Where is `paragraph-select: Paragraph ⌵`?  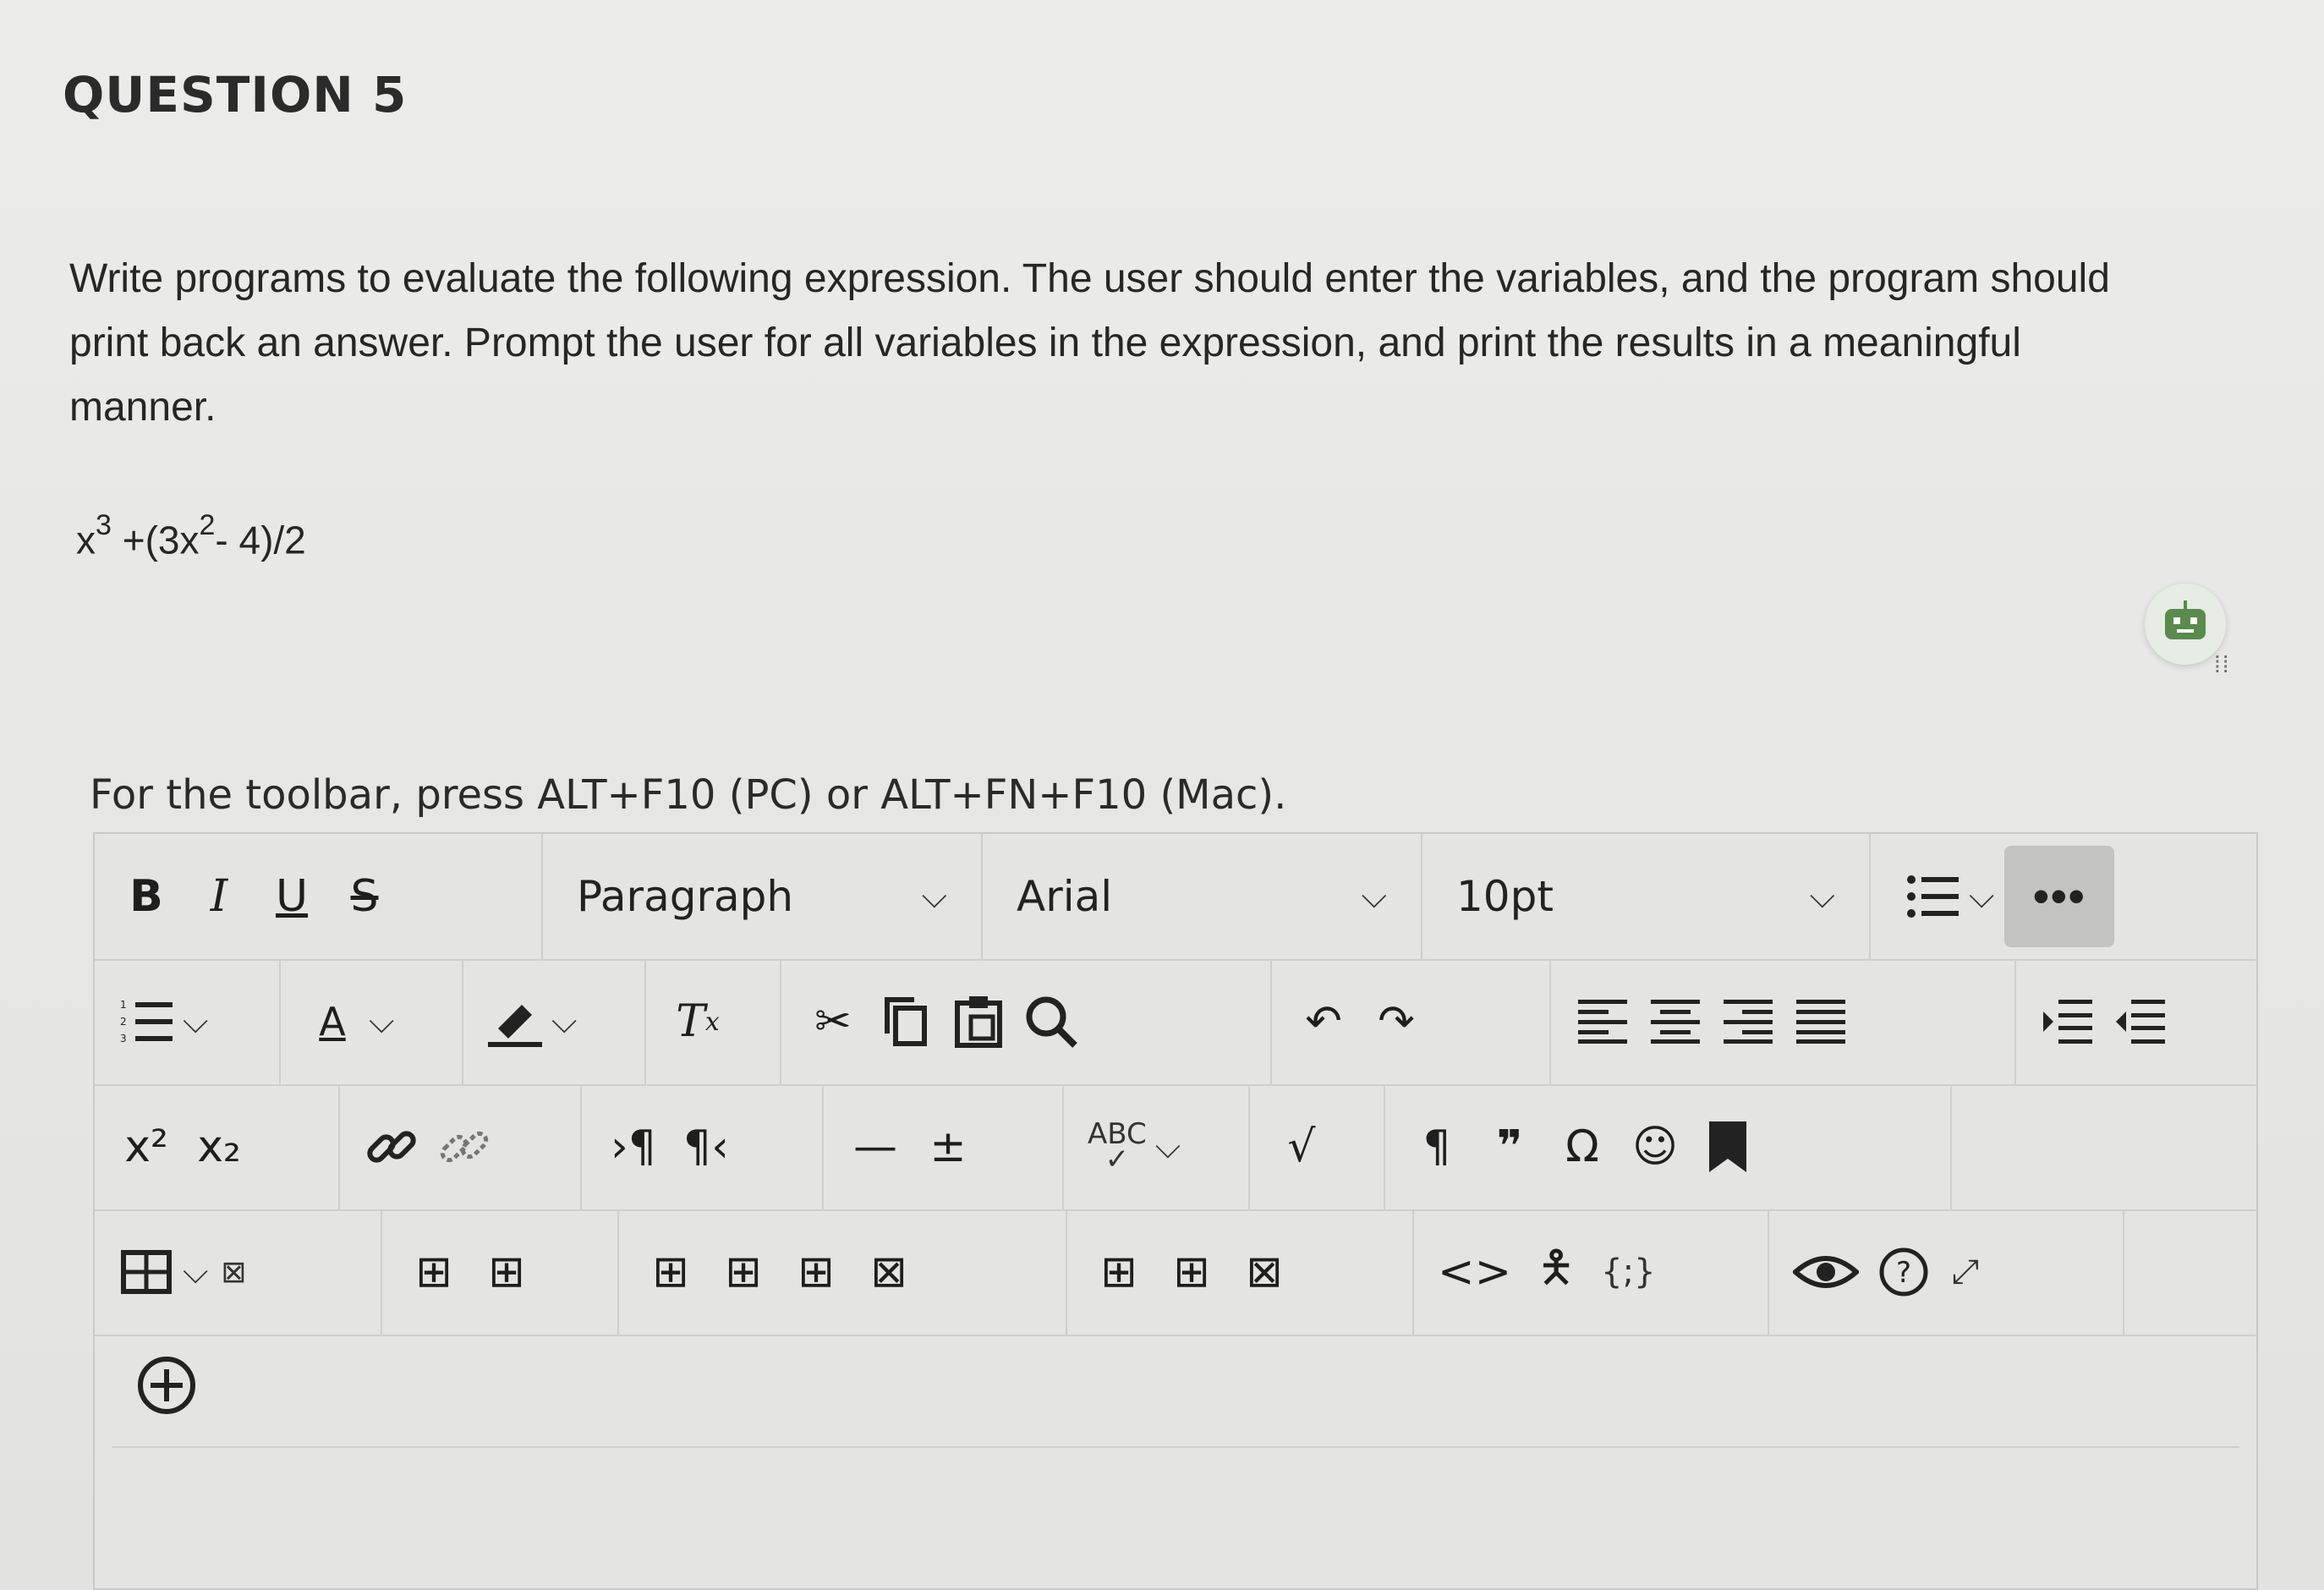 paragraph-select: Paragraph ⌵ is located at coordinates (763, 896).